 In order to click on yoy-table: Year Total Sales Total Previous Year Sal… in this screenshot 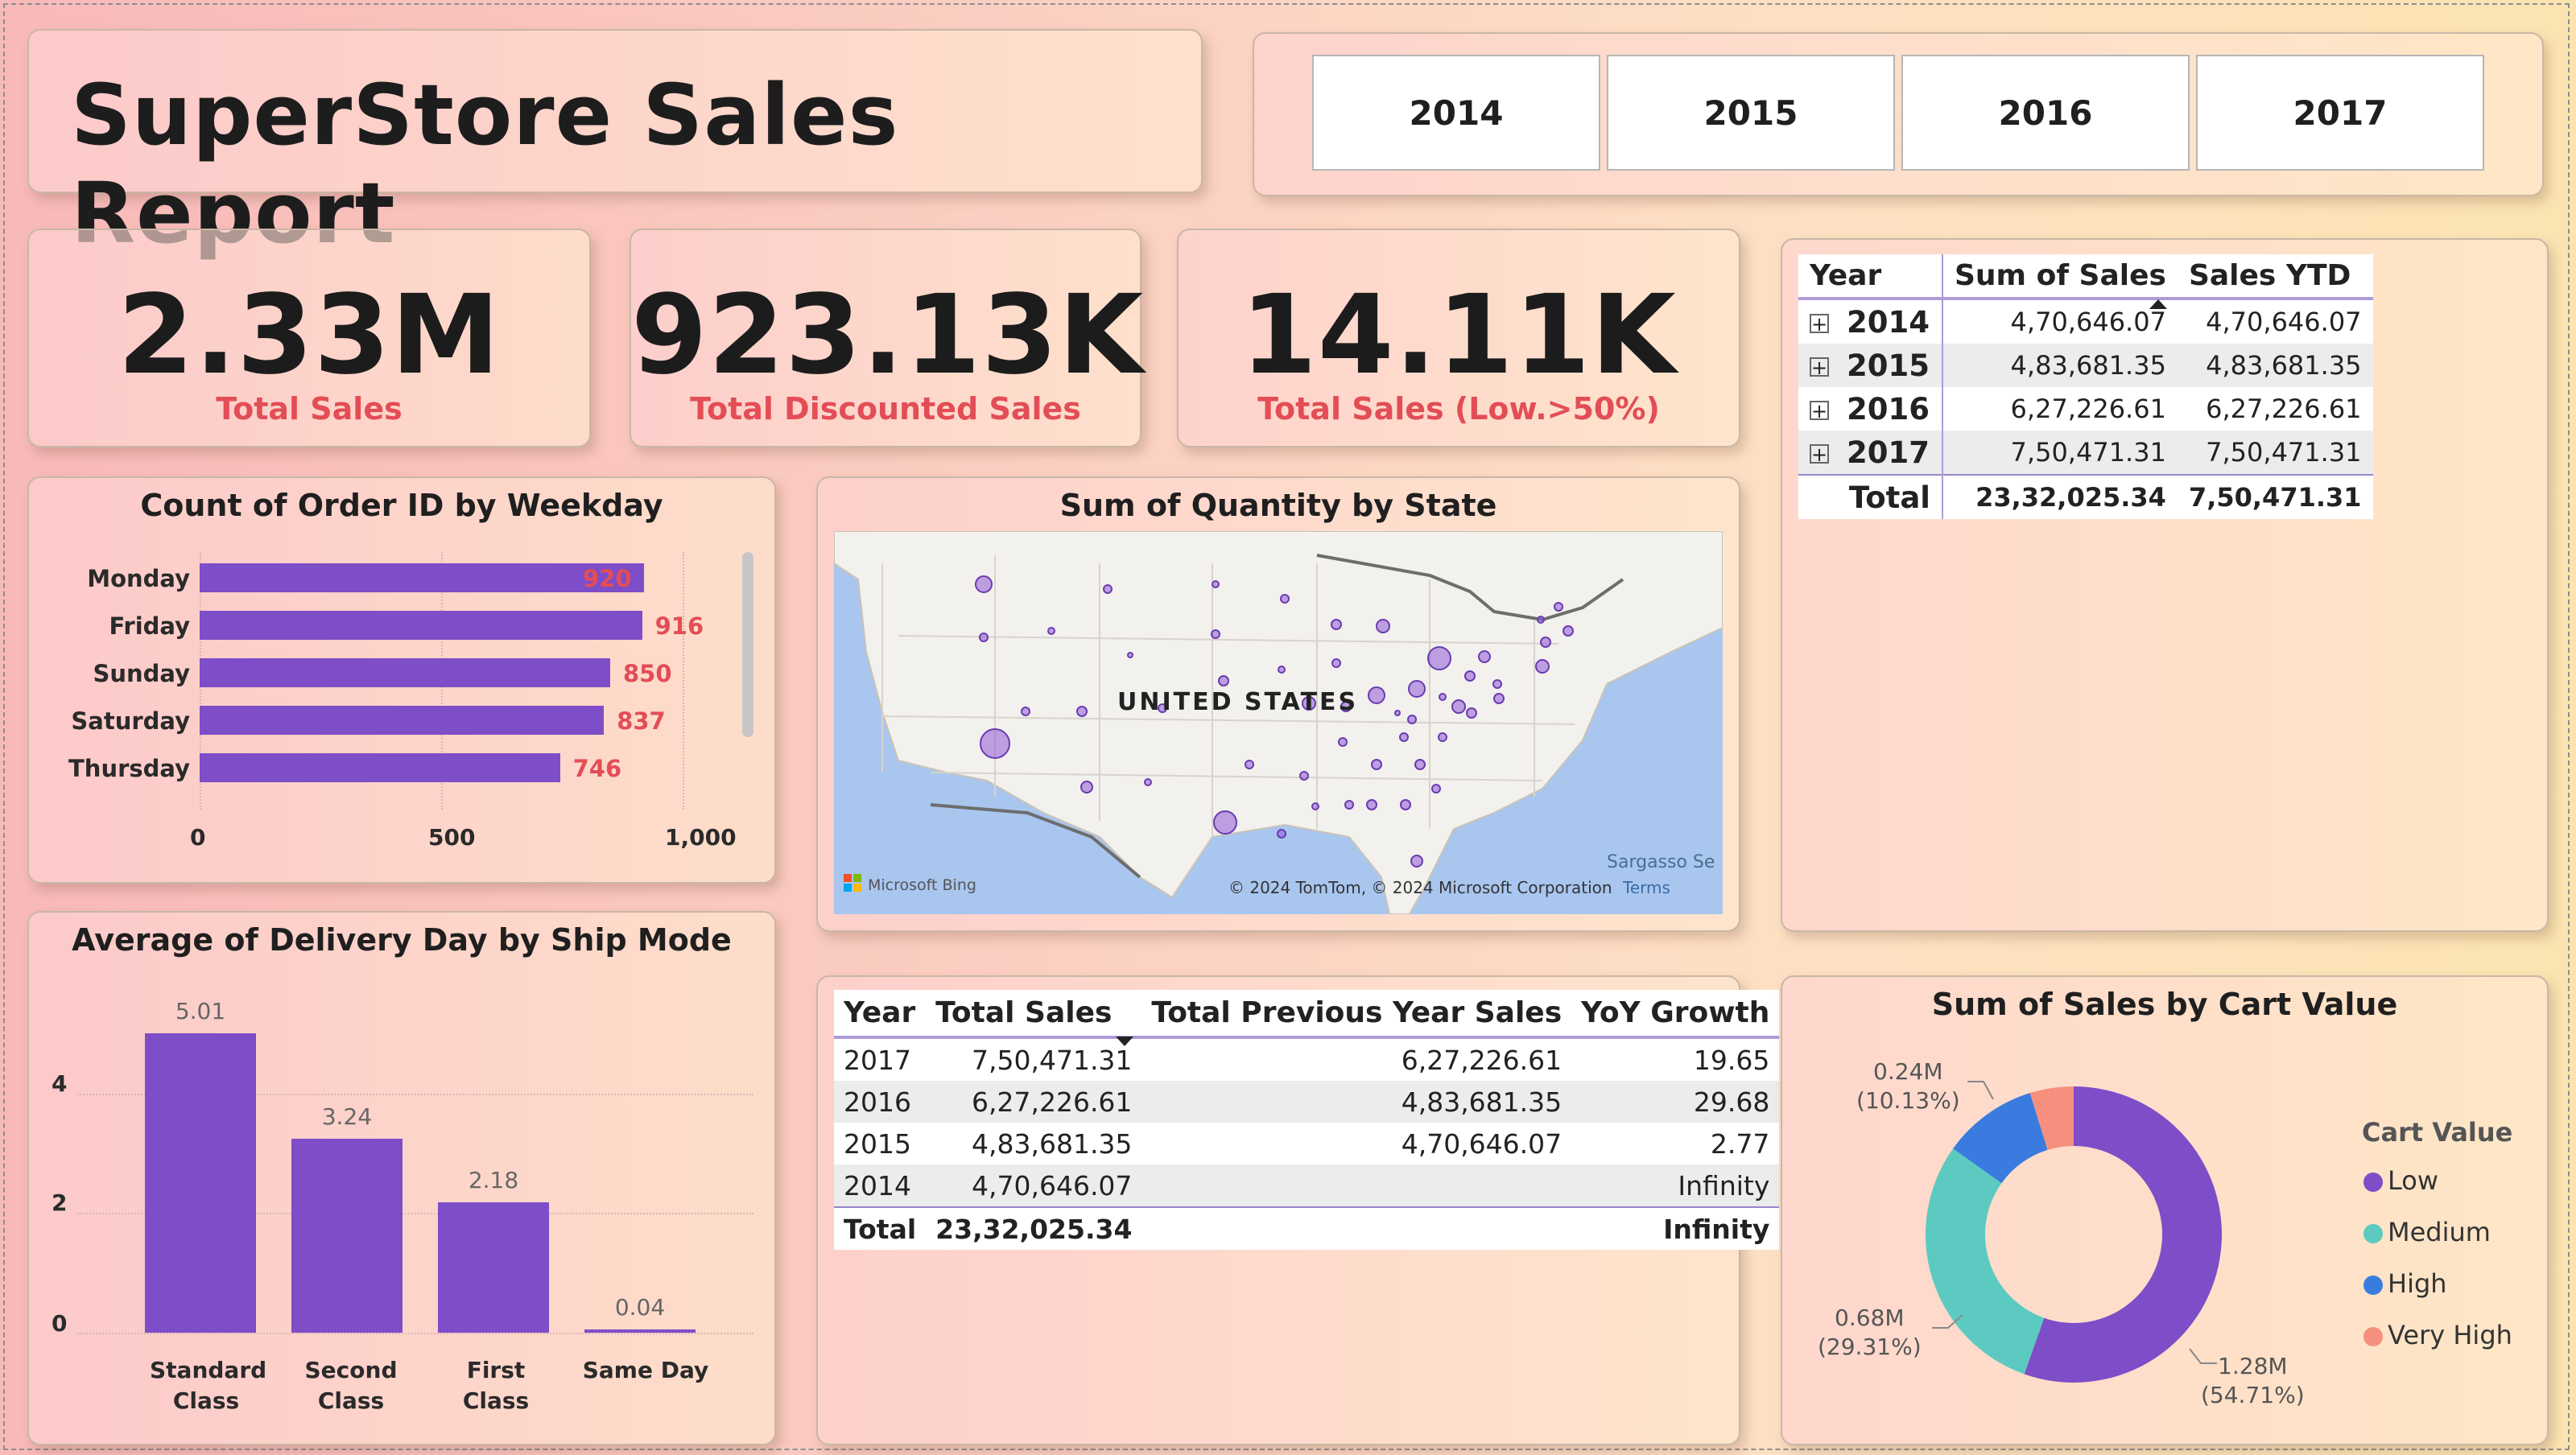, I will do `click(1307, 1120)`.